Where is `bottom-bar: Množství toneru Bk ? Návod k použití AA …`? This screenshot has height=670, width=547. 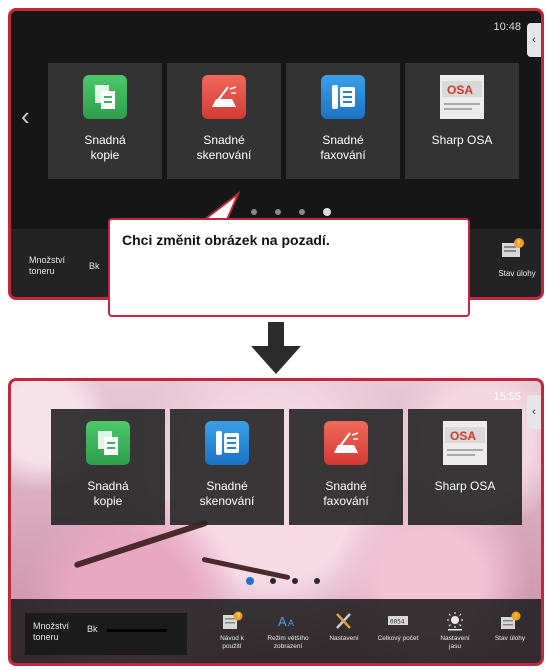 bottom-bar: Množství toneru Bk ? Návod k použití AA … is located at coordinates (276, 631).